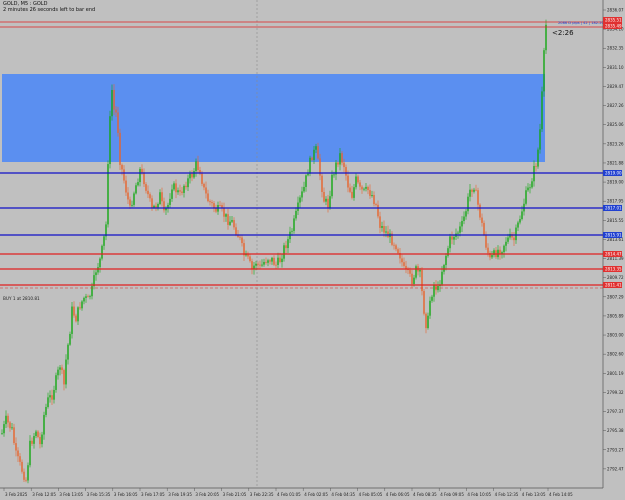 This screenshot has height=500, width=625. Describe the element at coordinates (21, 298) in the screenshot. I see `buy-label: BUY 1 at 2810.81` at that location.